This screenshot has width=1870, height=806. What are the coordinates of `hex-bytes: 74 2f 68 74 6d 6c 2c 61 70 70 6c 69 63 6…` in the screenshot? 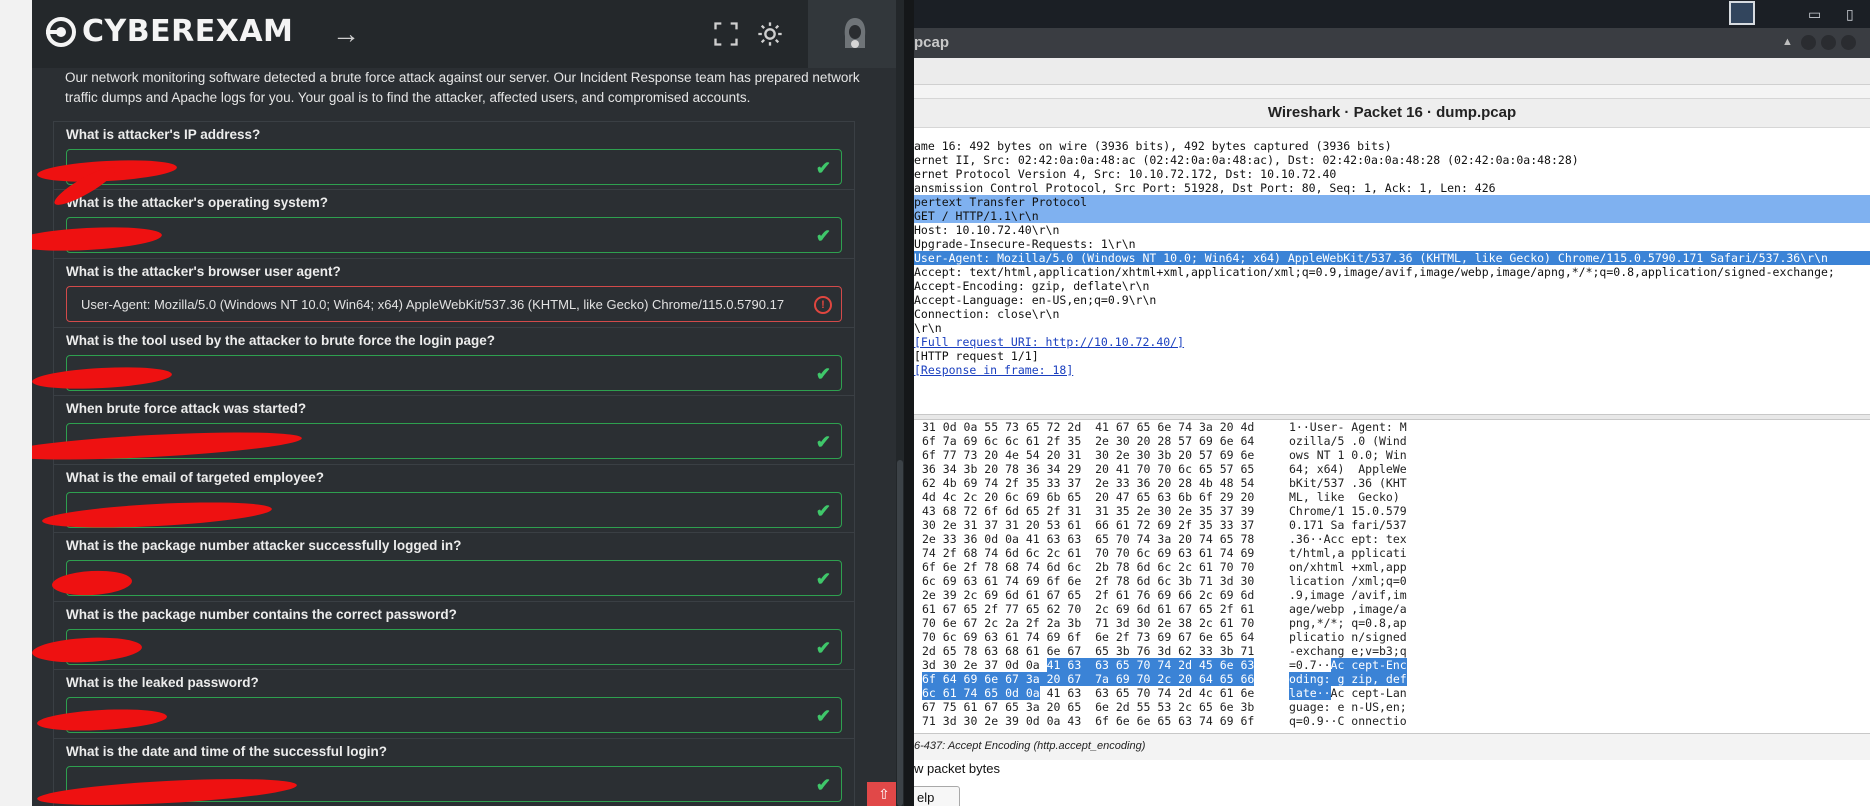 It's located at (1088, 553).